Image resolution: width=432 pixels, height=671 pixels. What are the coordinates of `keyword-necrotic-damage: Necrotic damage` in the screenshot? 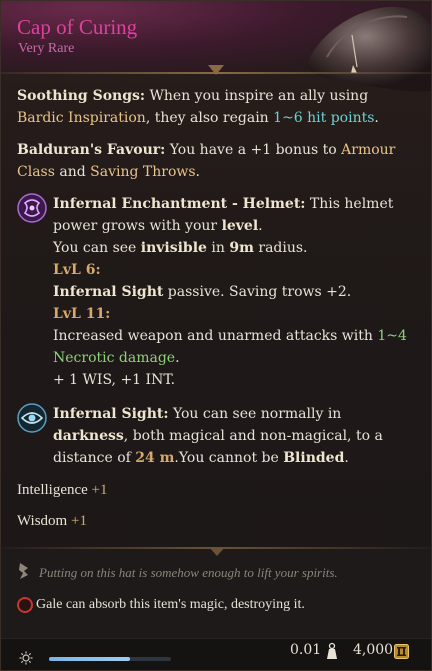 It's located at (114, 358).